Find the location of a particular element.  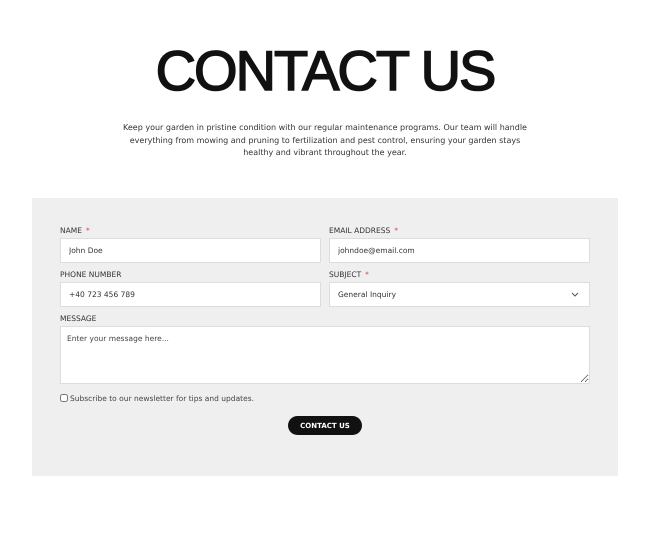

newsletter-checkbox is located at coordinates (64, 398).